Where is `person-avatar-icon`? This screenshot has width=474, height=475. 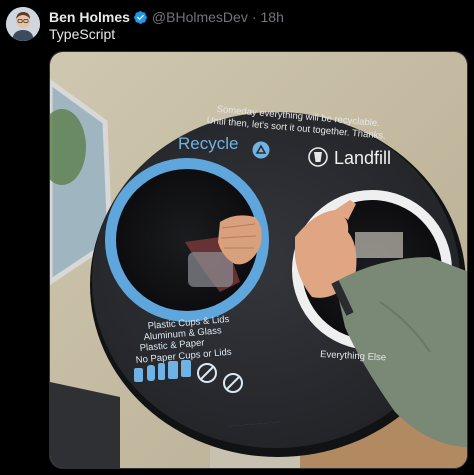 person-avatar-icon is located at coordinates (23, 24).